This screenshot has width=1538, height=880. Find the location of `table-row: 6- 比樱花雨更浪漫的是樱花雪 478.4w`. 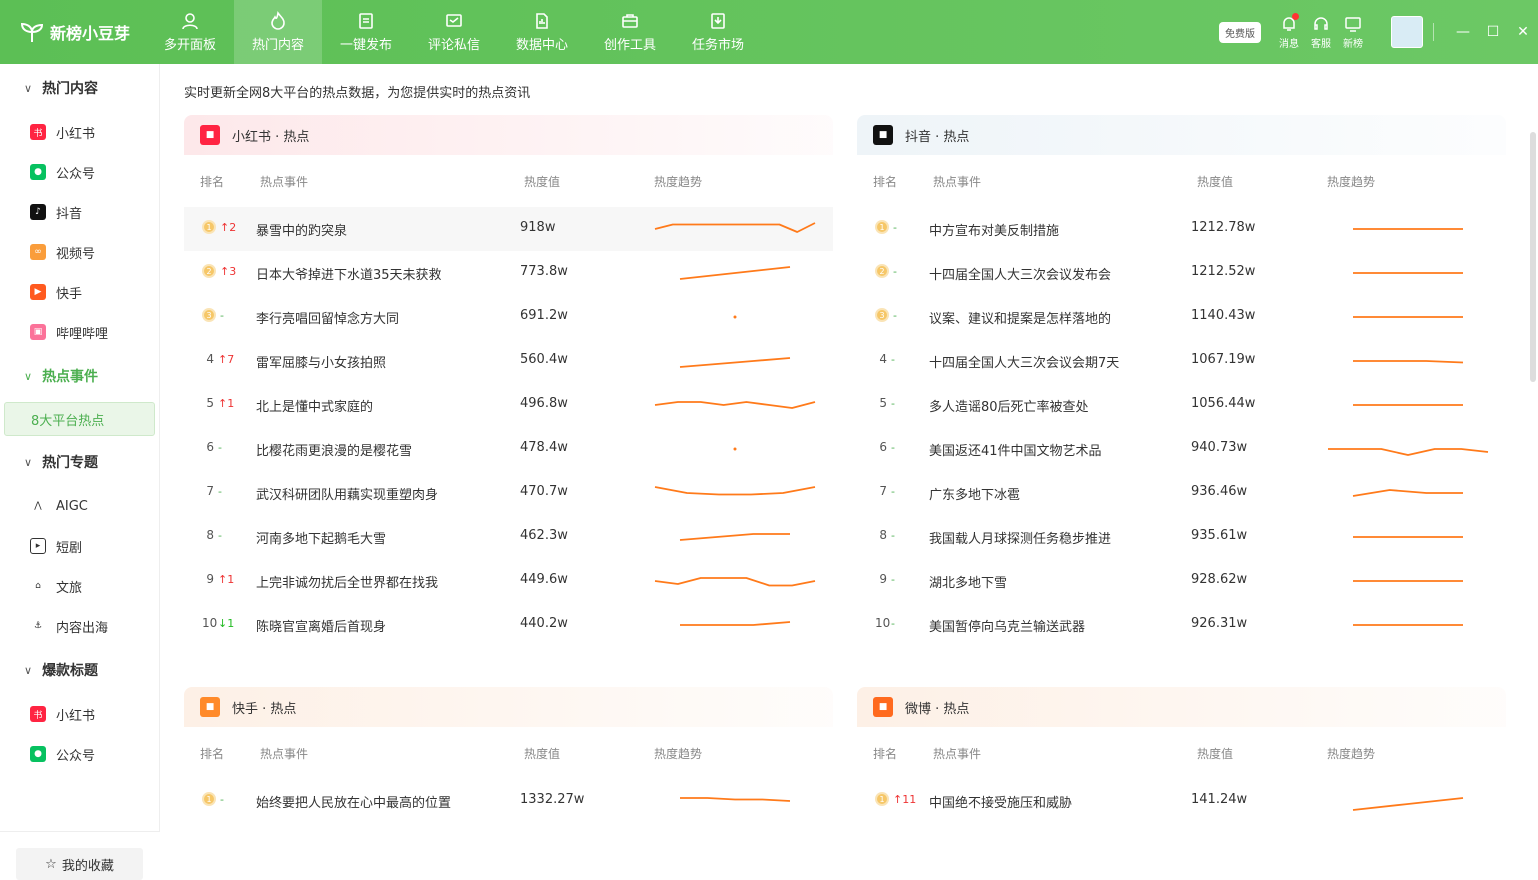

table-row: 6- 比樱花雨更浪漫的是樱花雪 478.4w is located at coordinates (508, 449).